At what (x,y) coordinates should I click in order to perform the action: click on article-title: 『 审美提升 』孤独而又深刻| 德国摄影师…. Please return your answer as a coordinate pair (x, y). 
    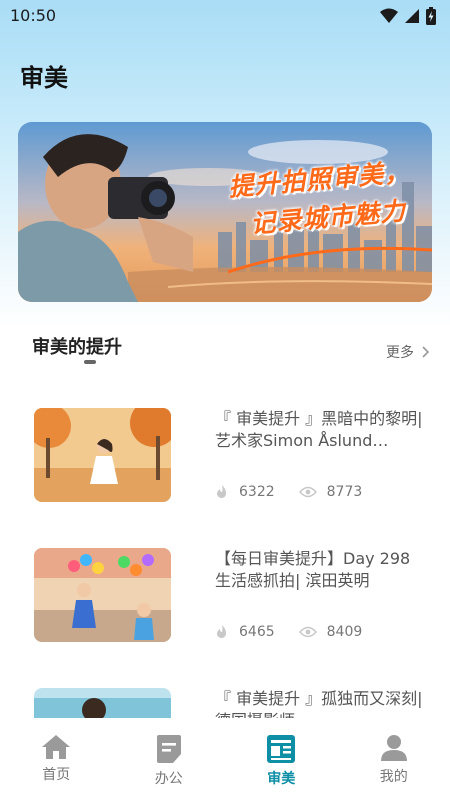
    Looking at the image, I should click on (319, 703).